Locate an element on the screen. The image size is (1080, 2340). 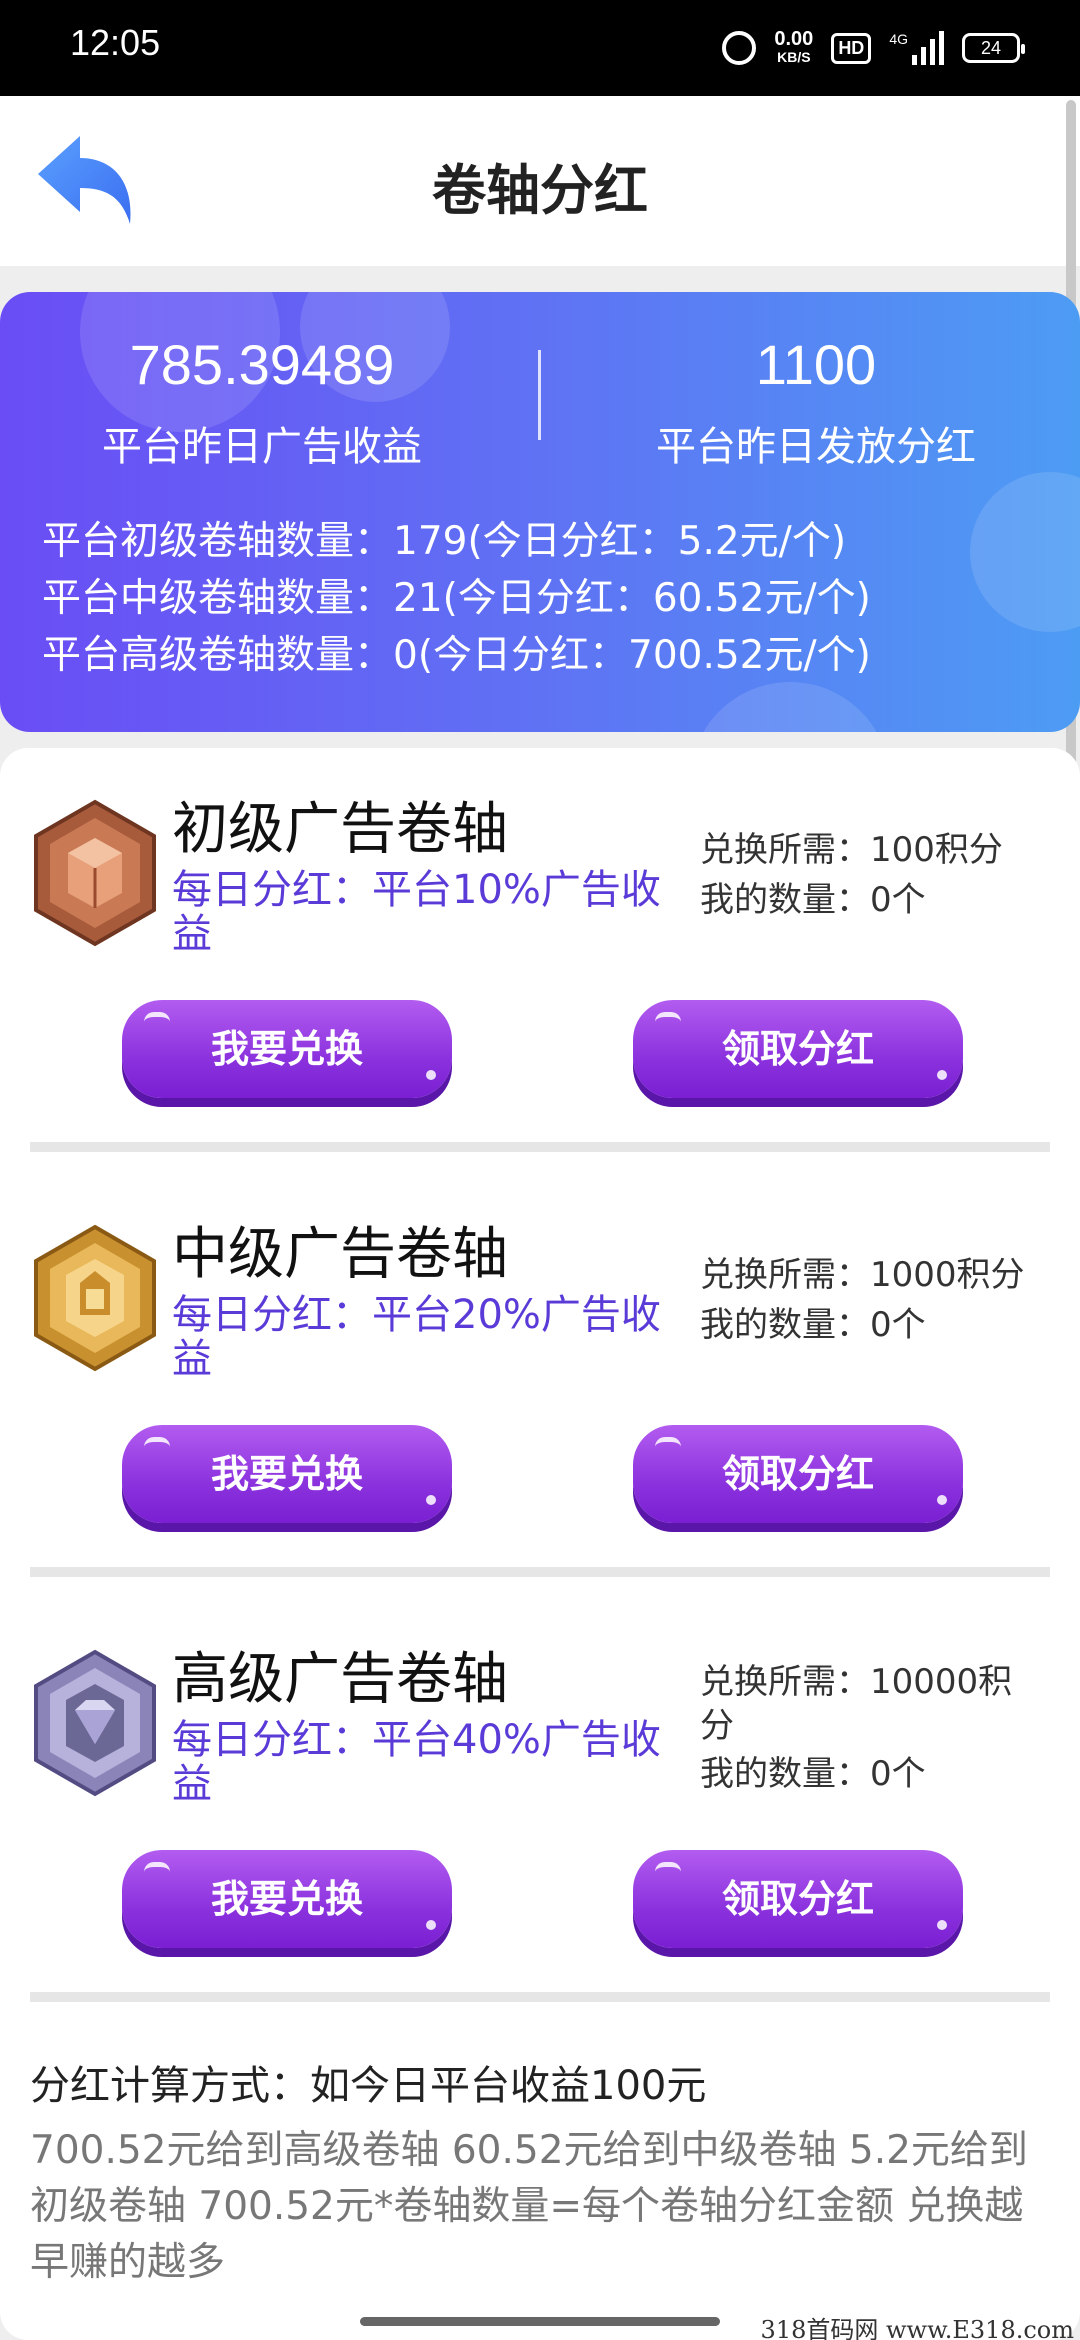
network-speed: 0.00 KB/S is located at coordinates (794, 46).